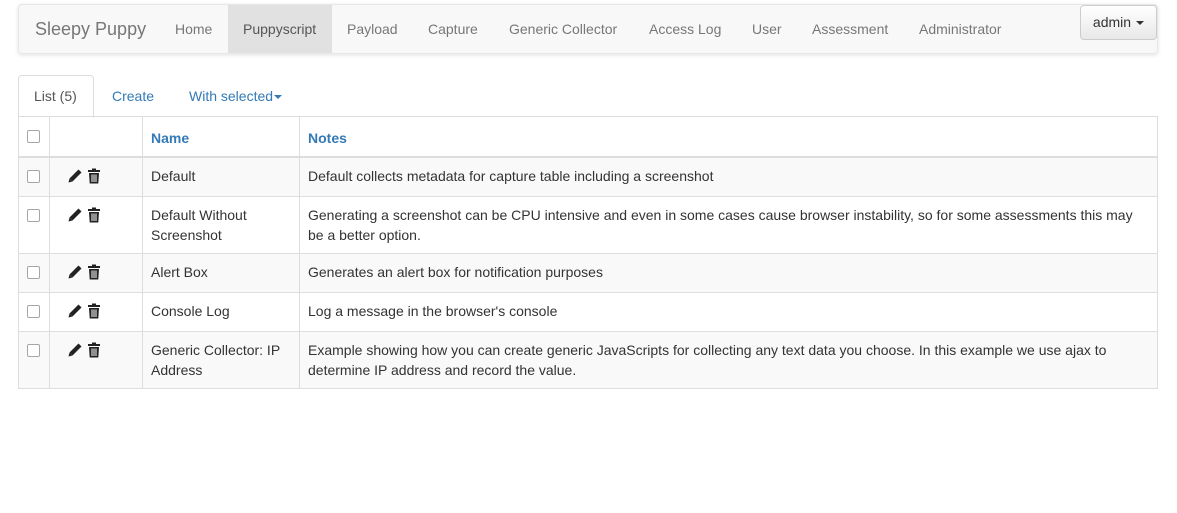 Image resolution: width=1177 pixels, height=513 pixels. I want to click on nav-capture: Capture, so click(453, 29).